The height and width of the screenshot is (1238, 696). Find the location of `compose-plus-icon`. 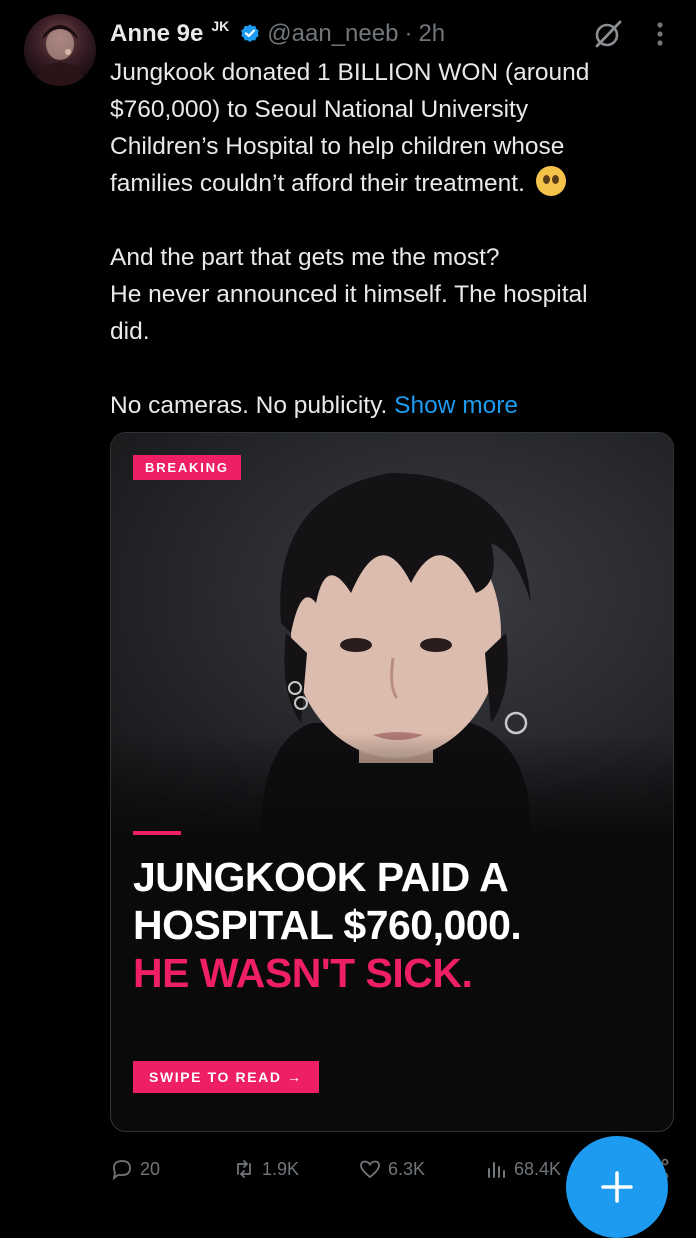

compose-plus-icon is located at coordinates (617, 1187).